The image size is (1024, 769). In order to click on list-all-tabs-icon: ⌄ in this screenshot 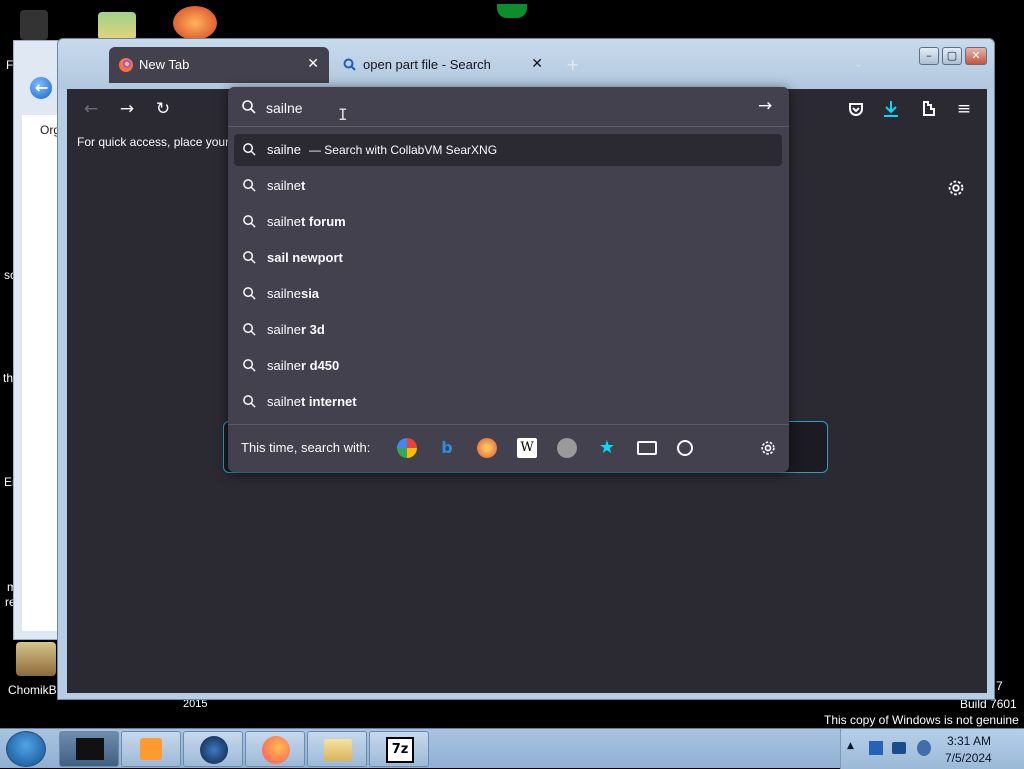, I will do `click(858, 63)`.